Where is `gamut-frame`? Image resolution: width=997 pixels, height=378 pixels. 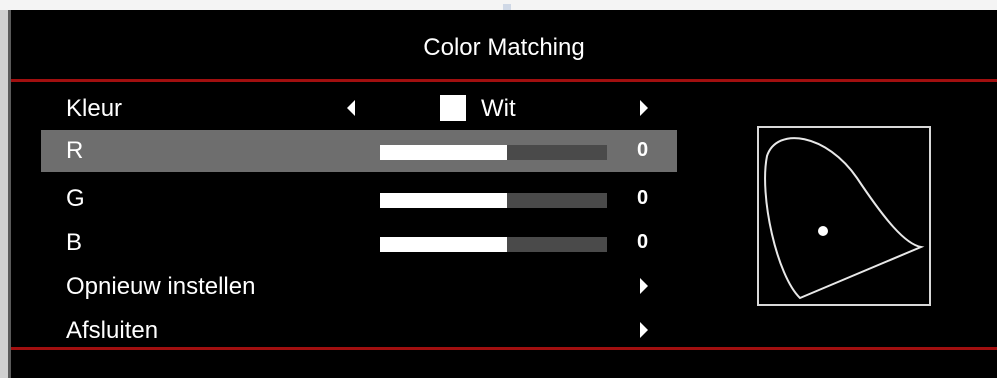 gamut-frame is located at coordinates (844, 216).